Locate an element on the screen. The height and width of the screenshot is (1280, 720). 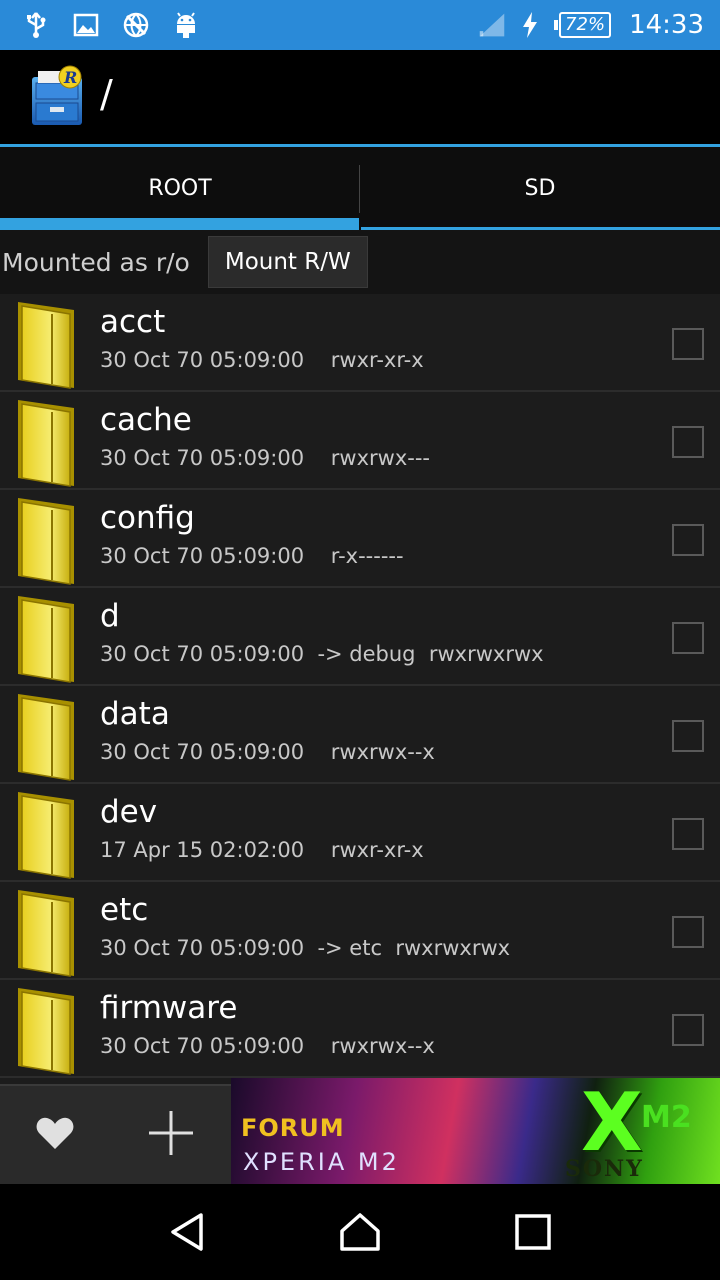
file-text: cache 30 Oct 70 05:09:00 rwxrwx--- is located at coordinates (265, 436).